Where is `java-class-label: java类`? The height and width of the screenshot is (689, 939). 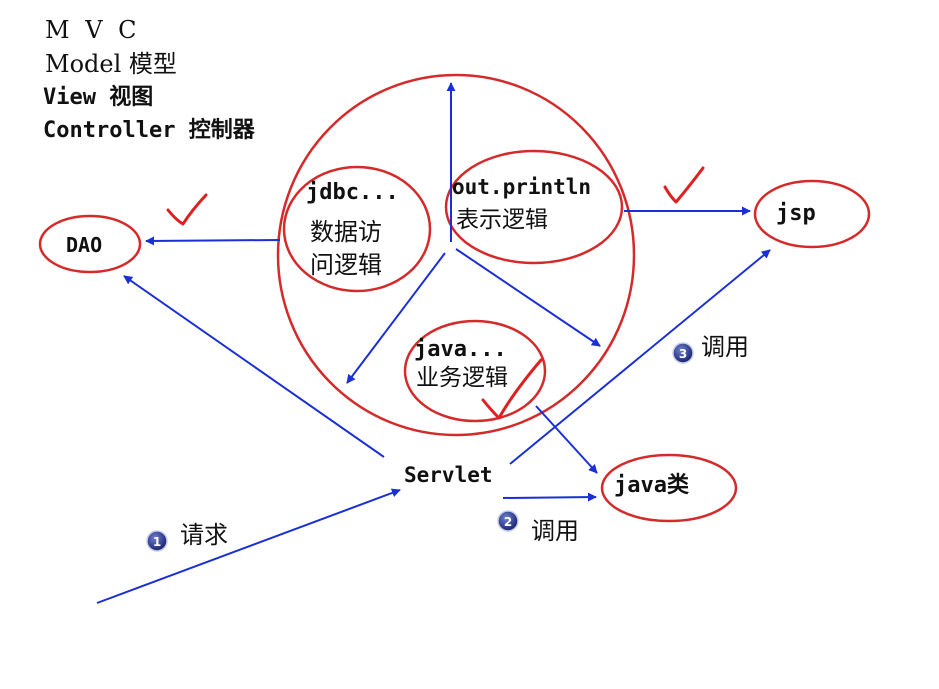
java-class-label: java类 is located at coordinates (652, 485).